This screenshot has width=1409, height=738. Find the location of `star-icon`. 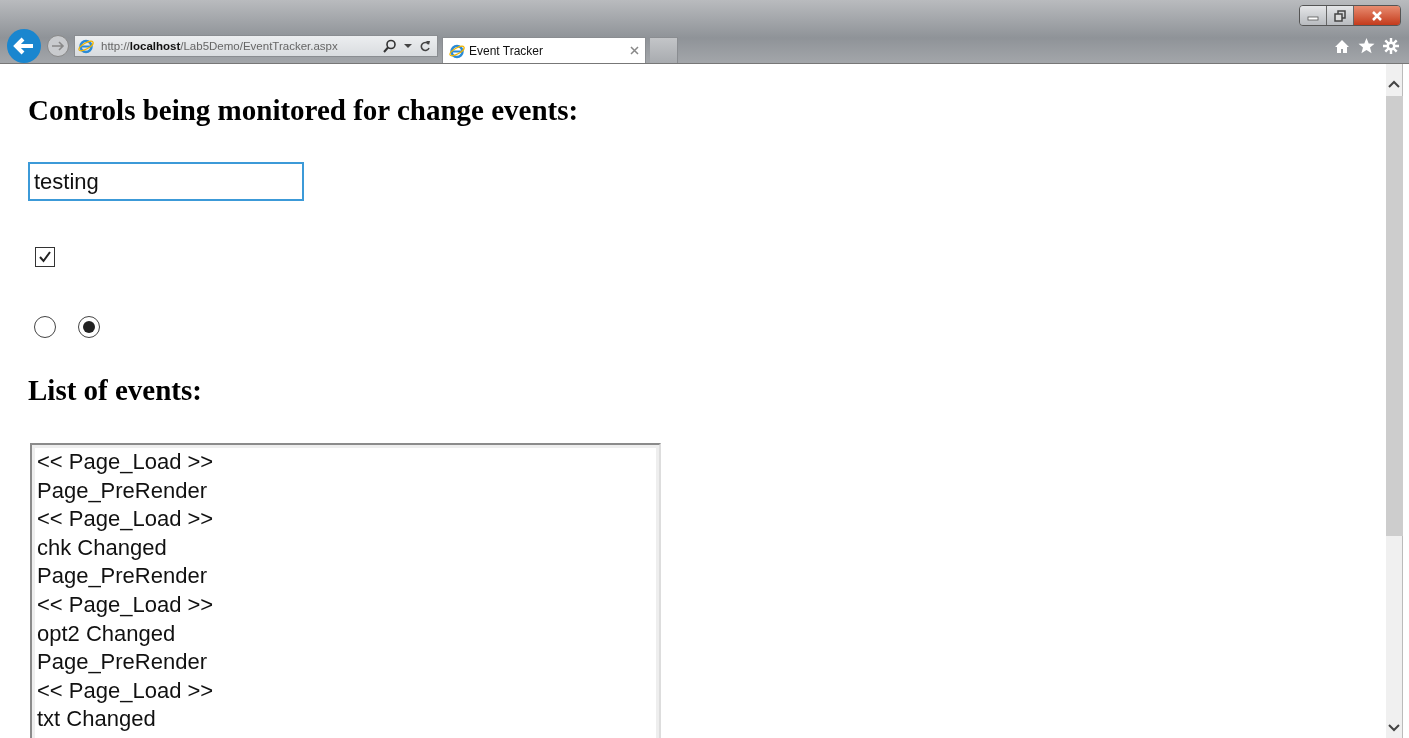

star-icon is located at coordinates (1366, 46).